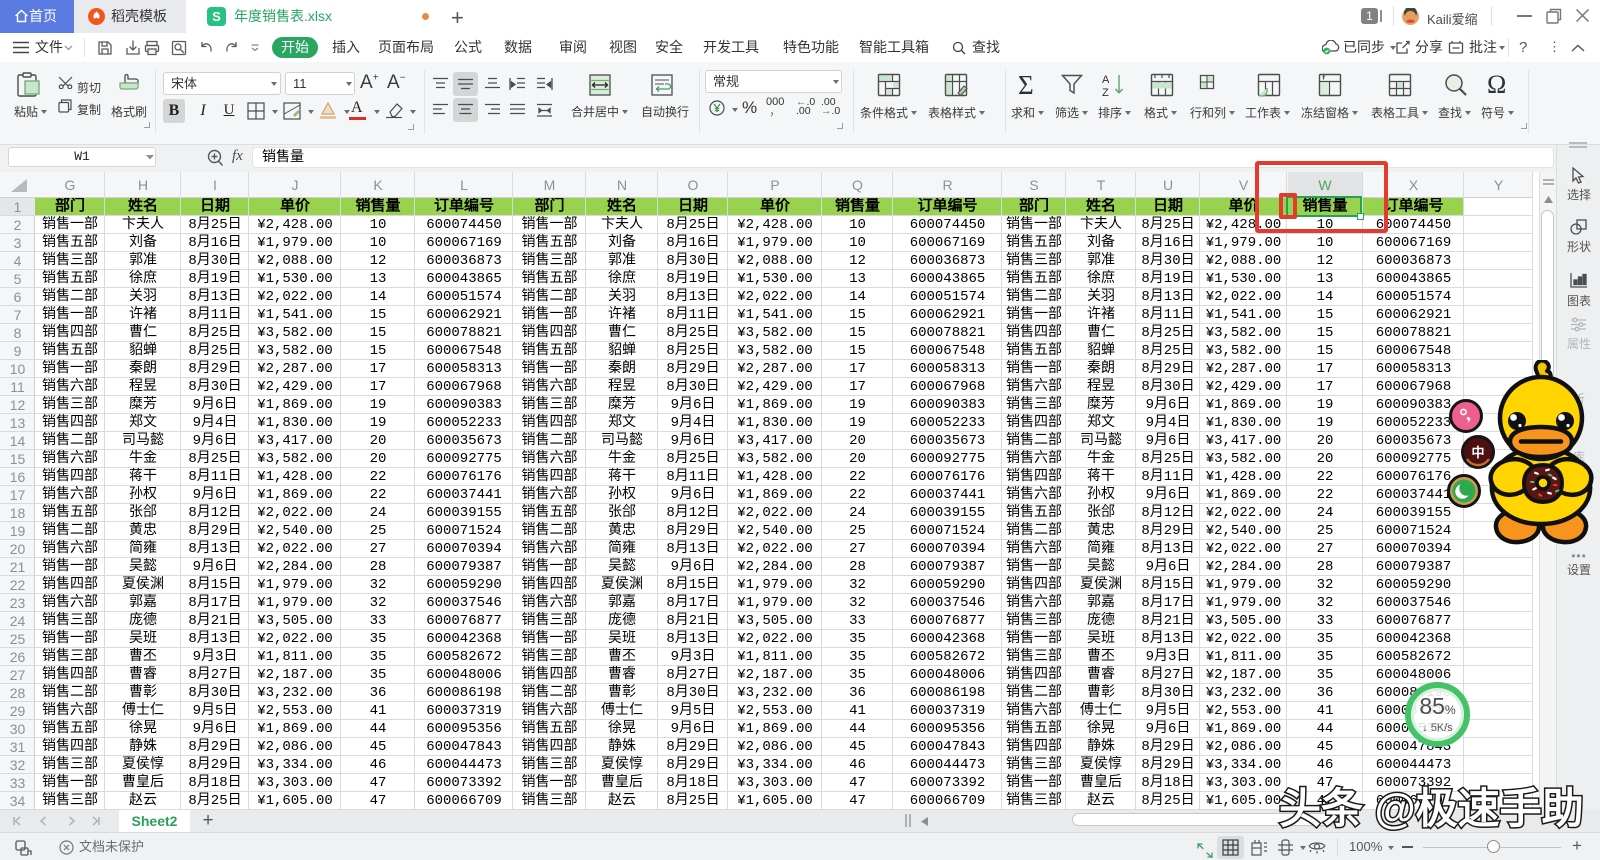 Image resolution: width=1600 pixels, height=860 pixels. Describe the element at coordinates (216, 16) in the screenshot. I see `svg-text: S` at that location.